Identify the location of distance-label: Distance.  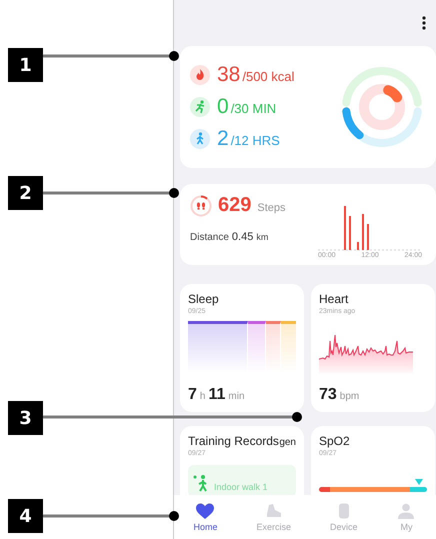
(209, 237).